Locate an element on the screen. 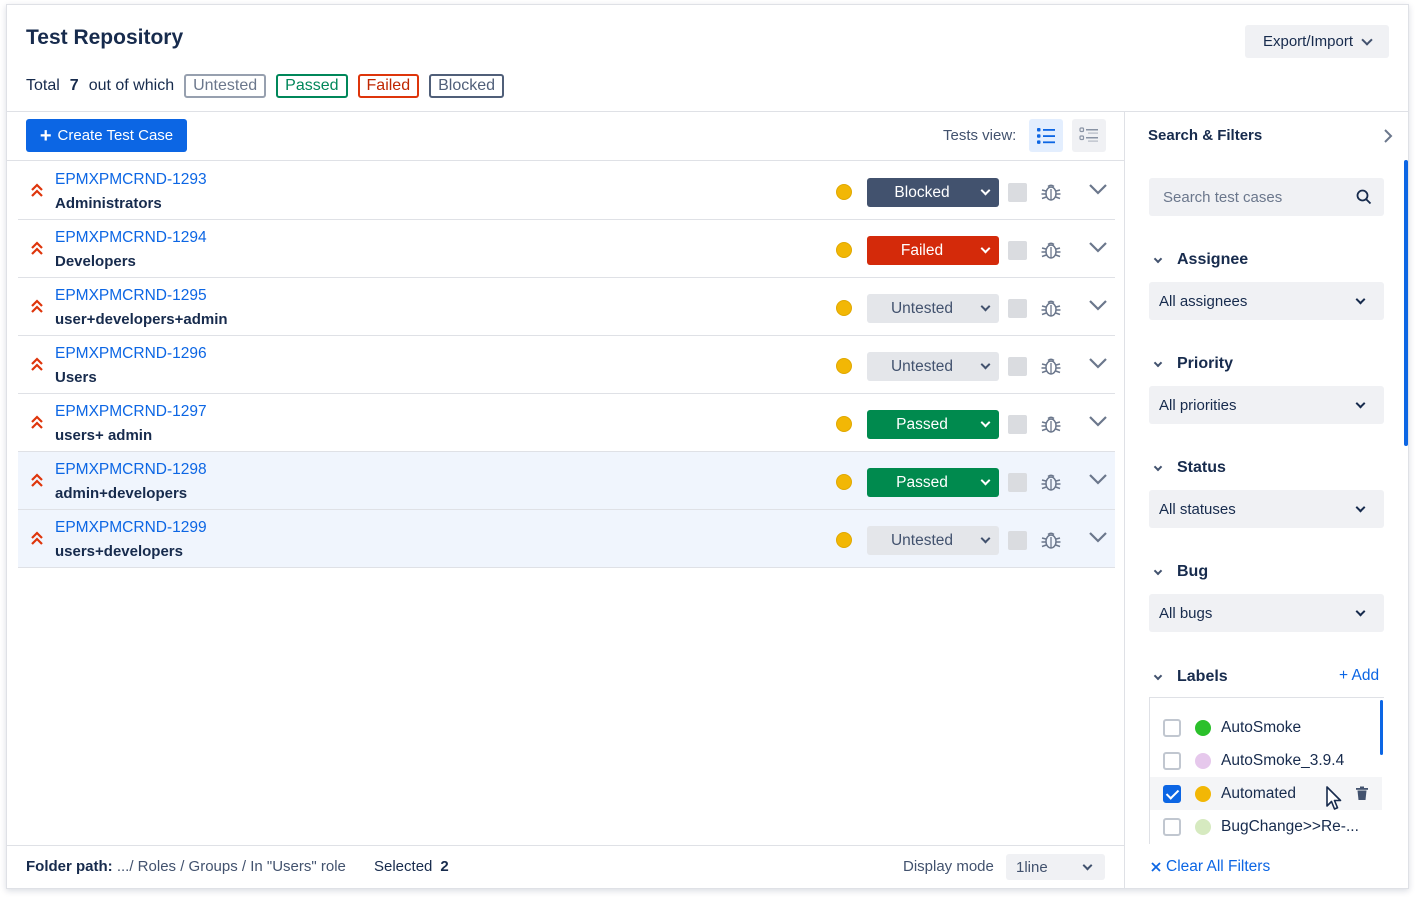 The image size is (1415, 900). status-label: Blocked is located at coordinates (922, 192).